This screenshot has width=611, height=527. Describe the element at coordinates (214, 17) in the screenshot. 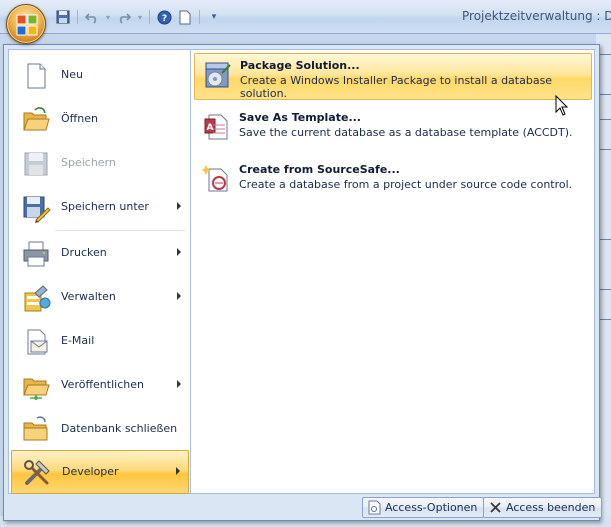

I see `customize-icon: ▾` at that location.